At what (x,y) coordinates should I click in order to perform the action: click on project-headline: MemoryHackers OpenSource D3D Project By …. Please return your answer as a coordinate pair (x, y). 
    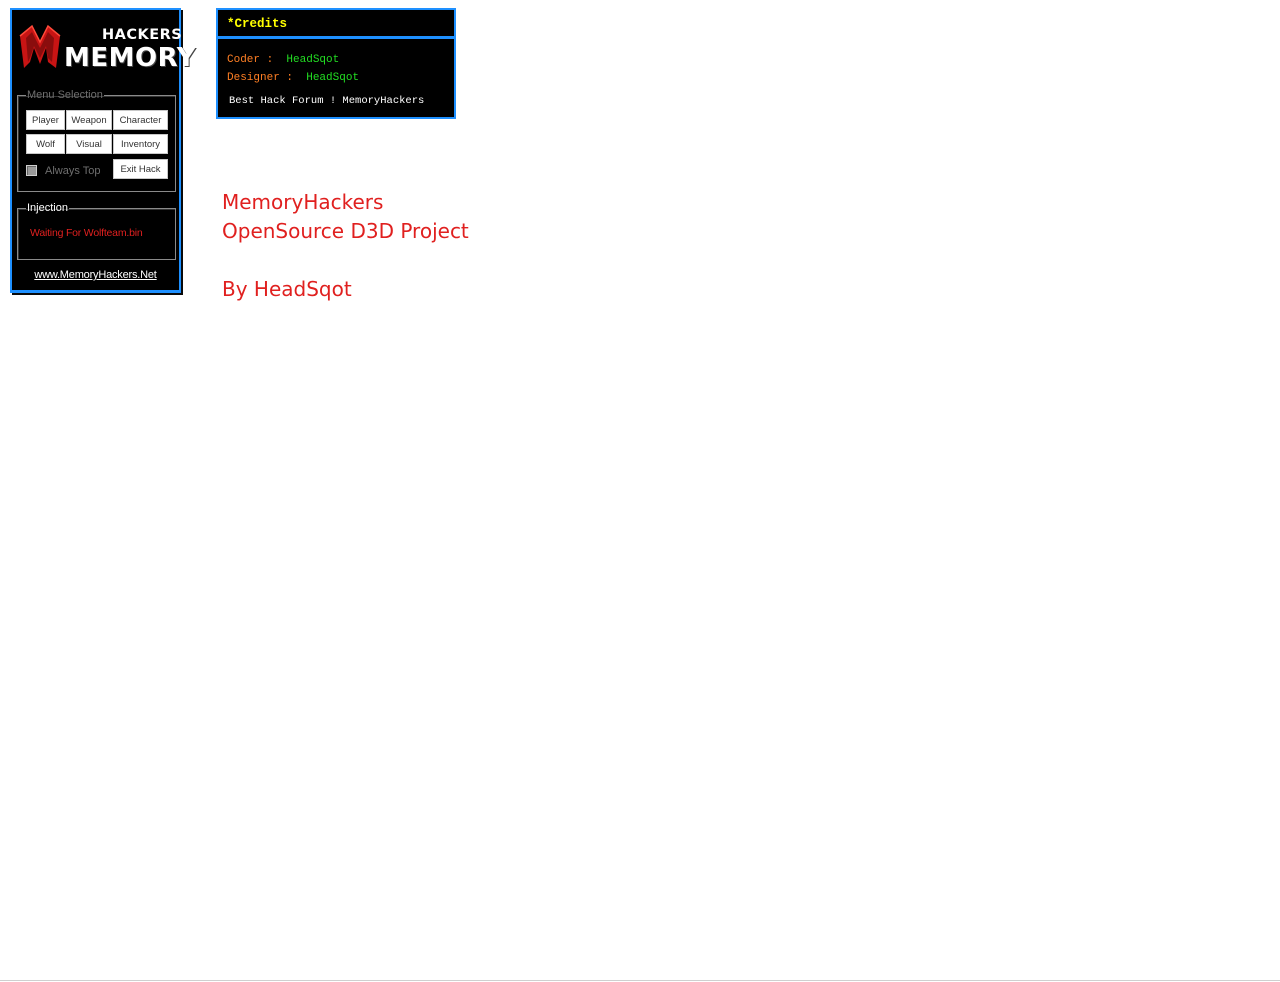
    Looking at the image, I should click on (345, 246).